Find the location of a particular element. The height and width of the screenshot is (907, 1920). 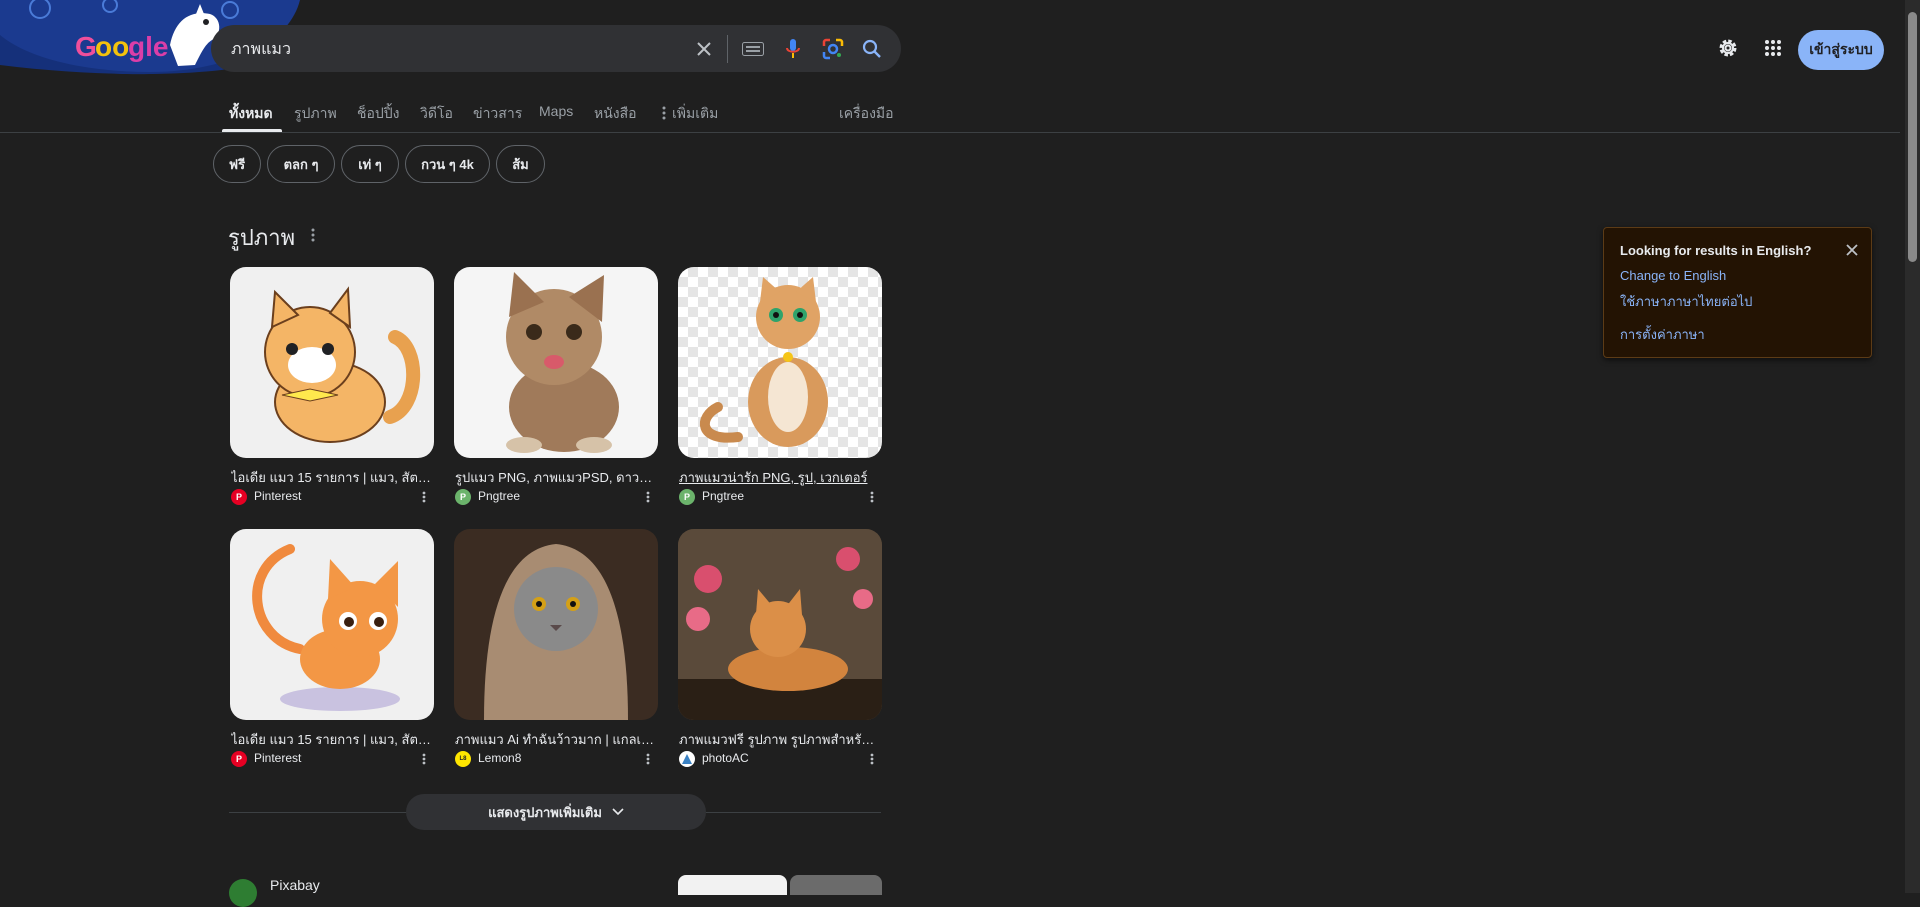

tab-books: หนังสือ is located at coordinates (615, 114).